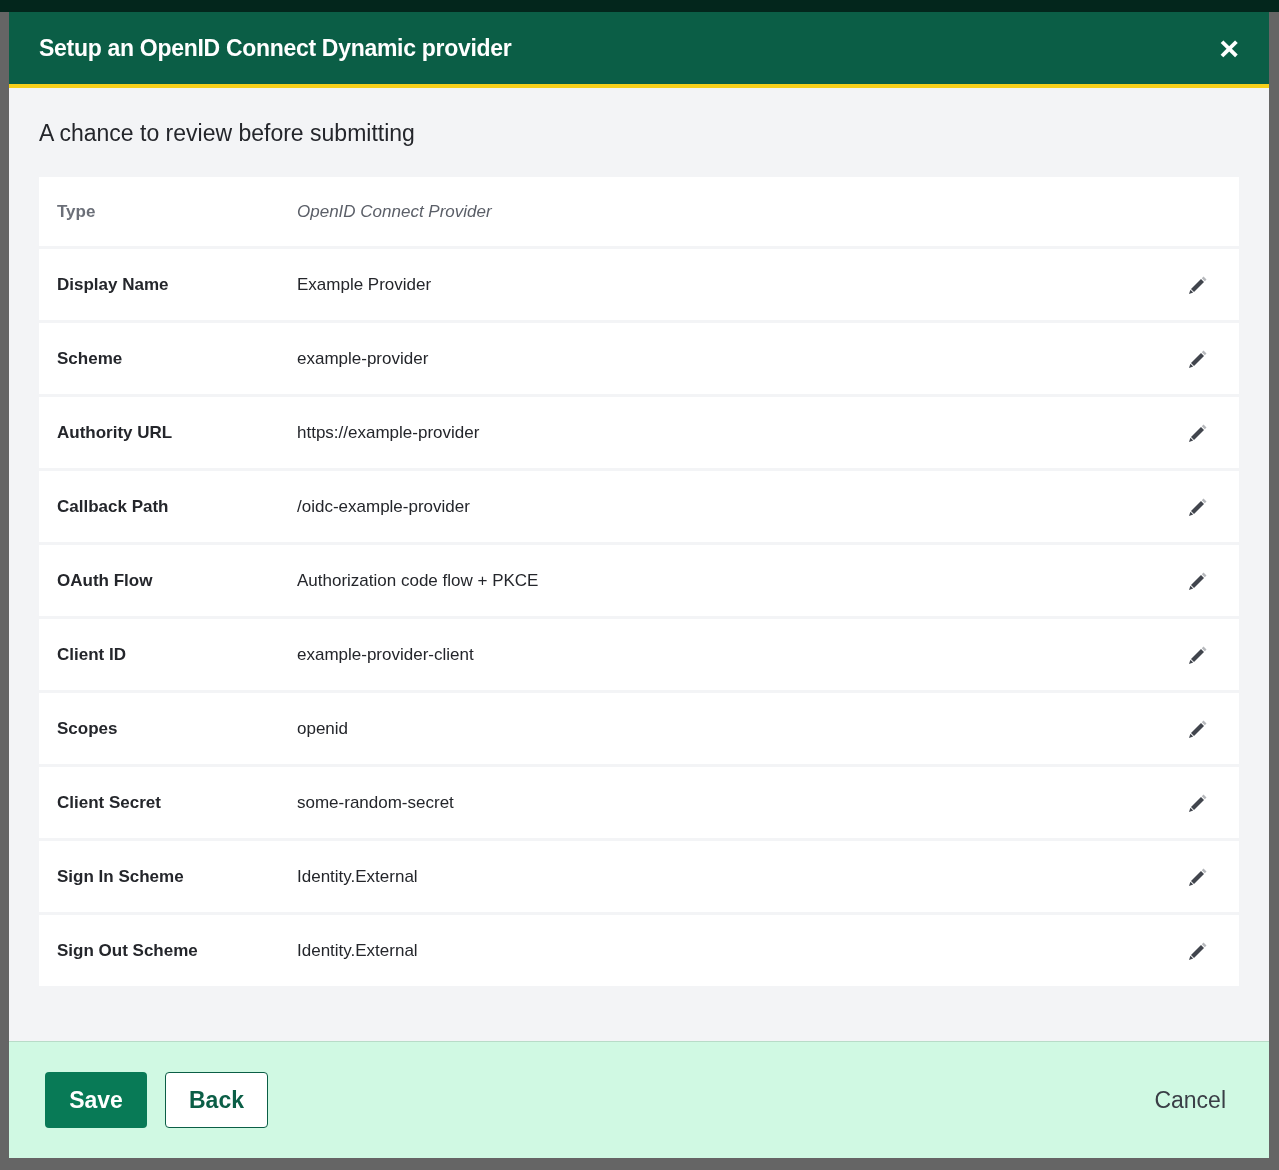  What do you see at coordinates (128, 950) in the screenshot?
I see `field-label: Sign Out Scheme` at bounding box center [128, 950].